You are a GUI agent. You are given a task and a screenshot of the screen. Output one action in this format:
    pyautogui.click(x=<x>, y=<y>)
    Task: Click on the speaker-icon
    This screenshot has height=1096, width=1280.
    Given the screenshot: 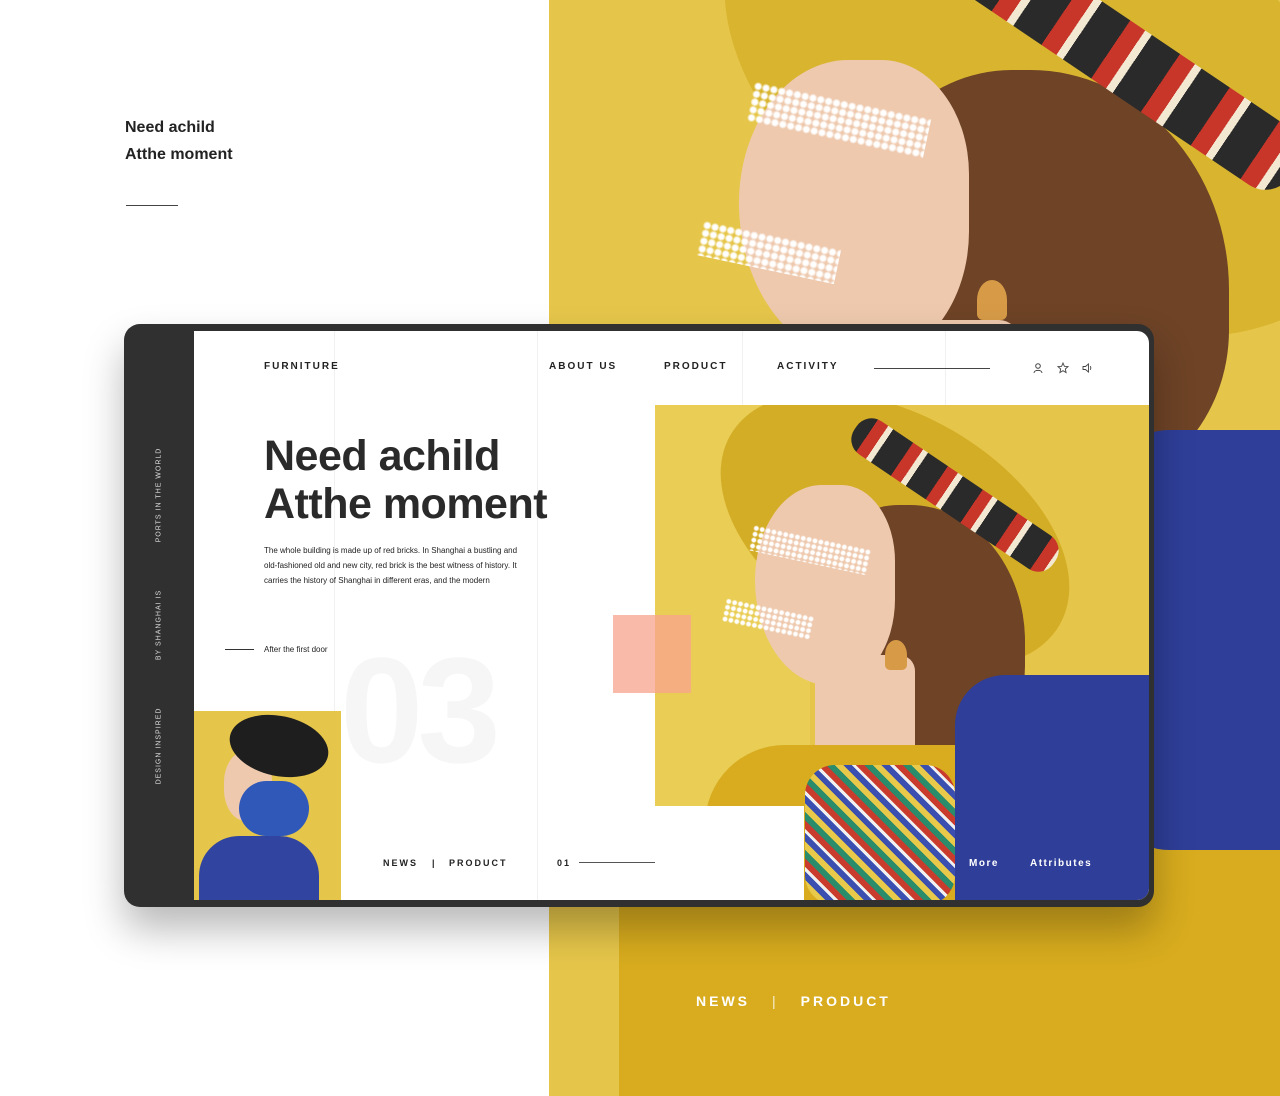 What is the action you would take?
    pyautogui.click(x=1088, y=368)
    